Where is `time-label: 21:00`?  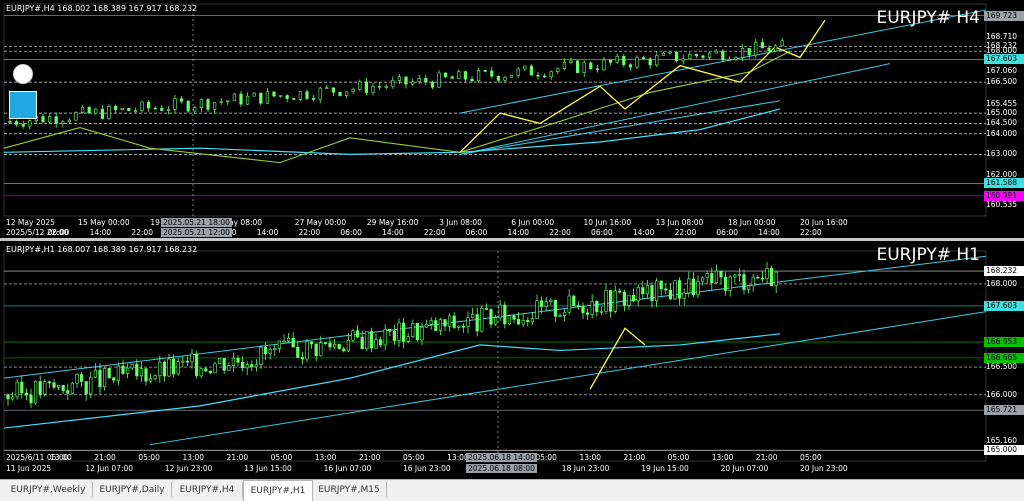 time-label: 21:00 is located at coordinates (634, 457).